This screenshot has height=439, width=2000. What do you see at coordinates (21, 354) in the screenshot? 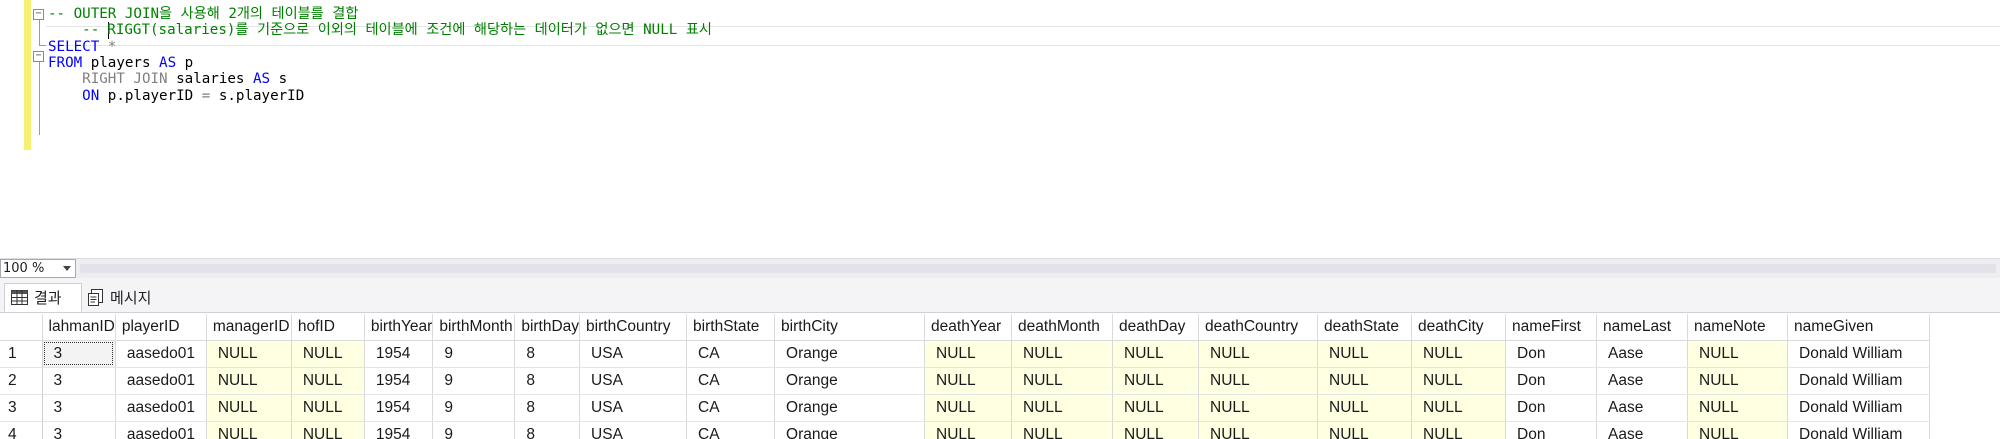
I see `row-number: 1` at bounding box center [21, 354].